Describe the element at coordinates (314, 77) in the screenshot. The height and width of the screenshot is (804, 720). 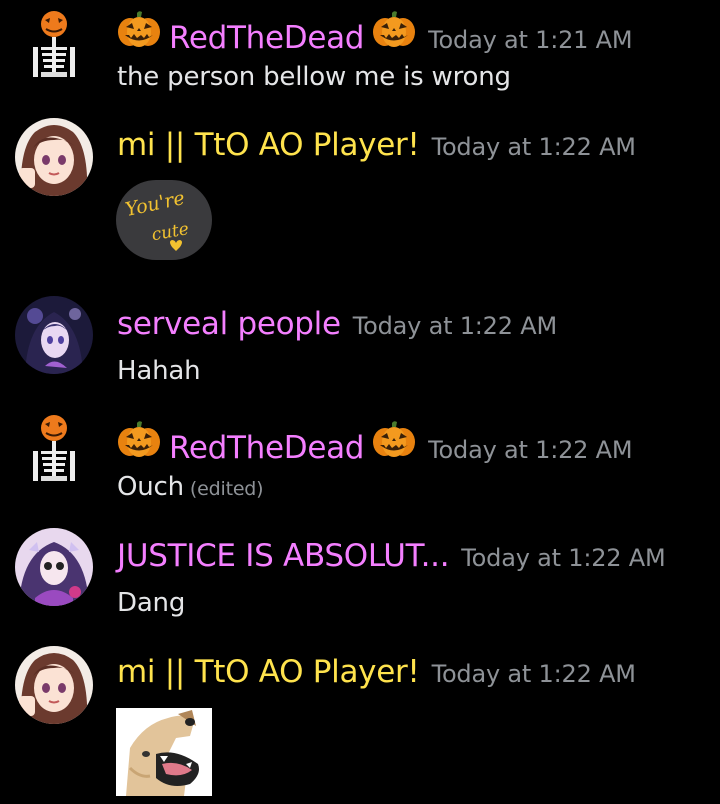
I see `message-text: the person bellow me is wrong` at that location.